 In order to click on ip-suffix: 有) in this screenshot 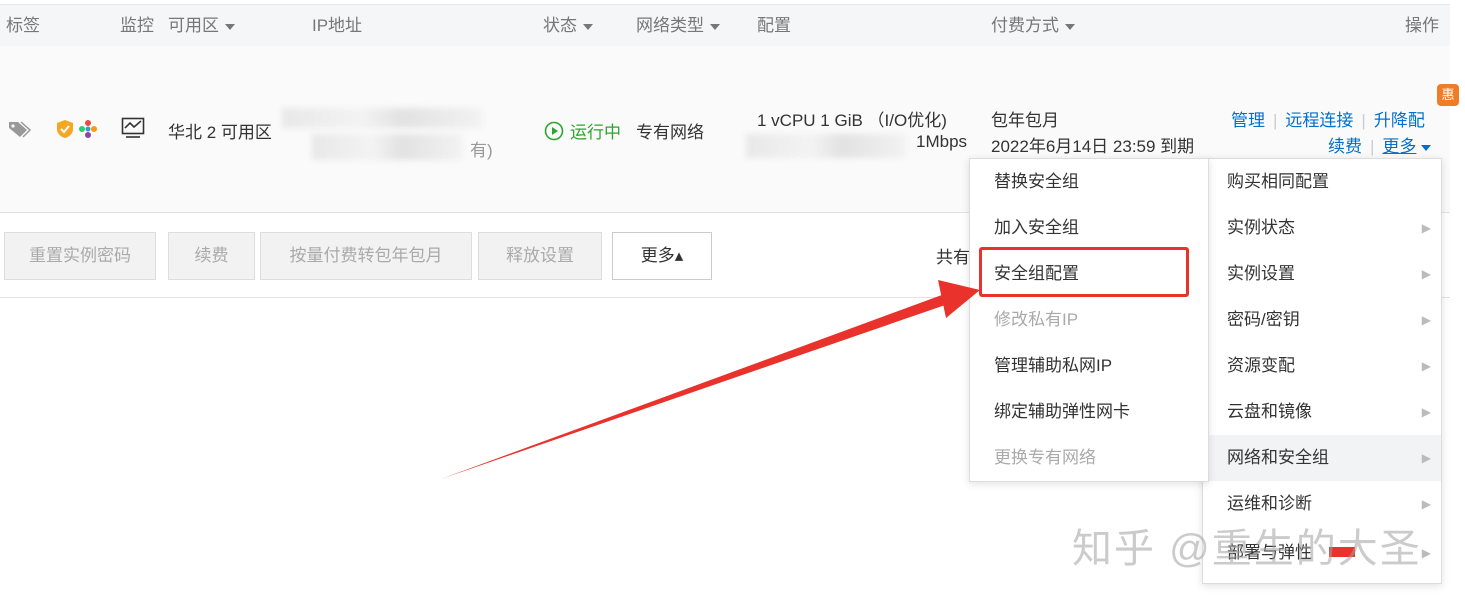, I will do `click(481, 150)`.